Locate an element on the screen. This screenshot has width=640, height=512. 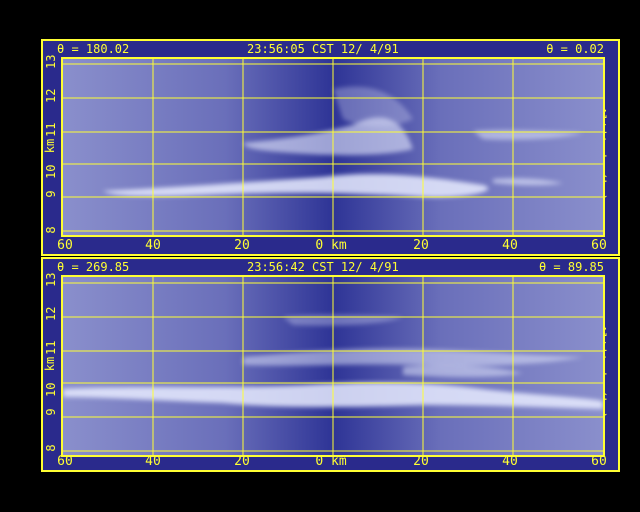
timestamp-label: 23:56:05 CST 12/ 4/91 is located at coordinates (323, 49).